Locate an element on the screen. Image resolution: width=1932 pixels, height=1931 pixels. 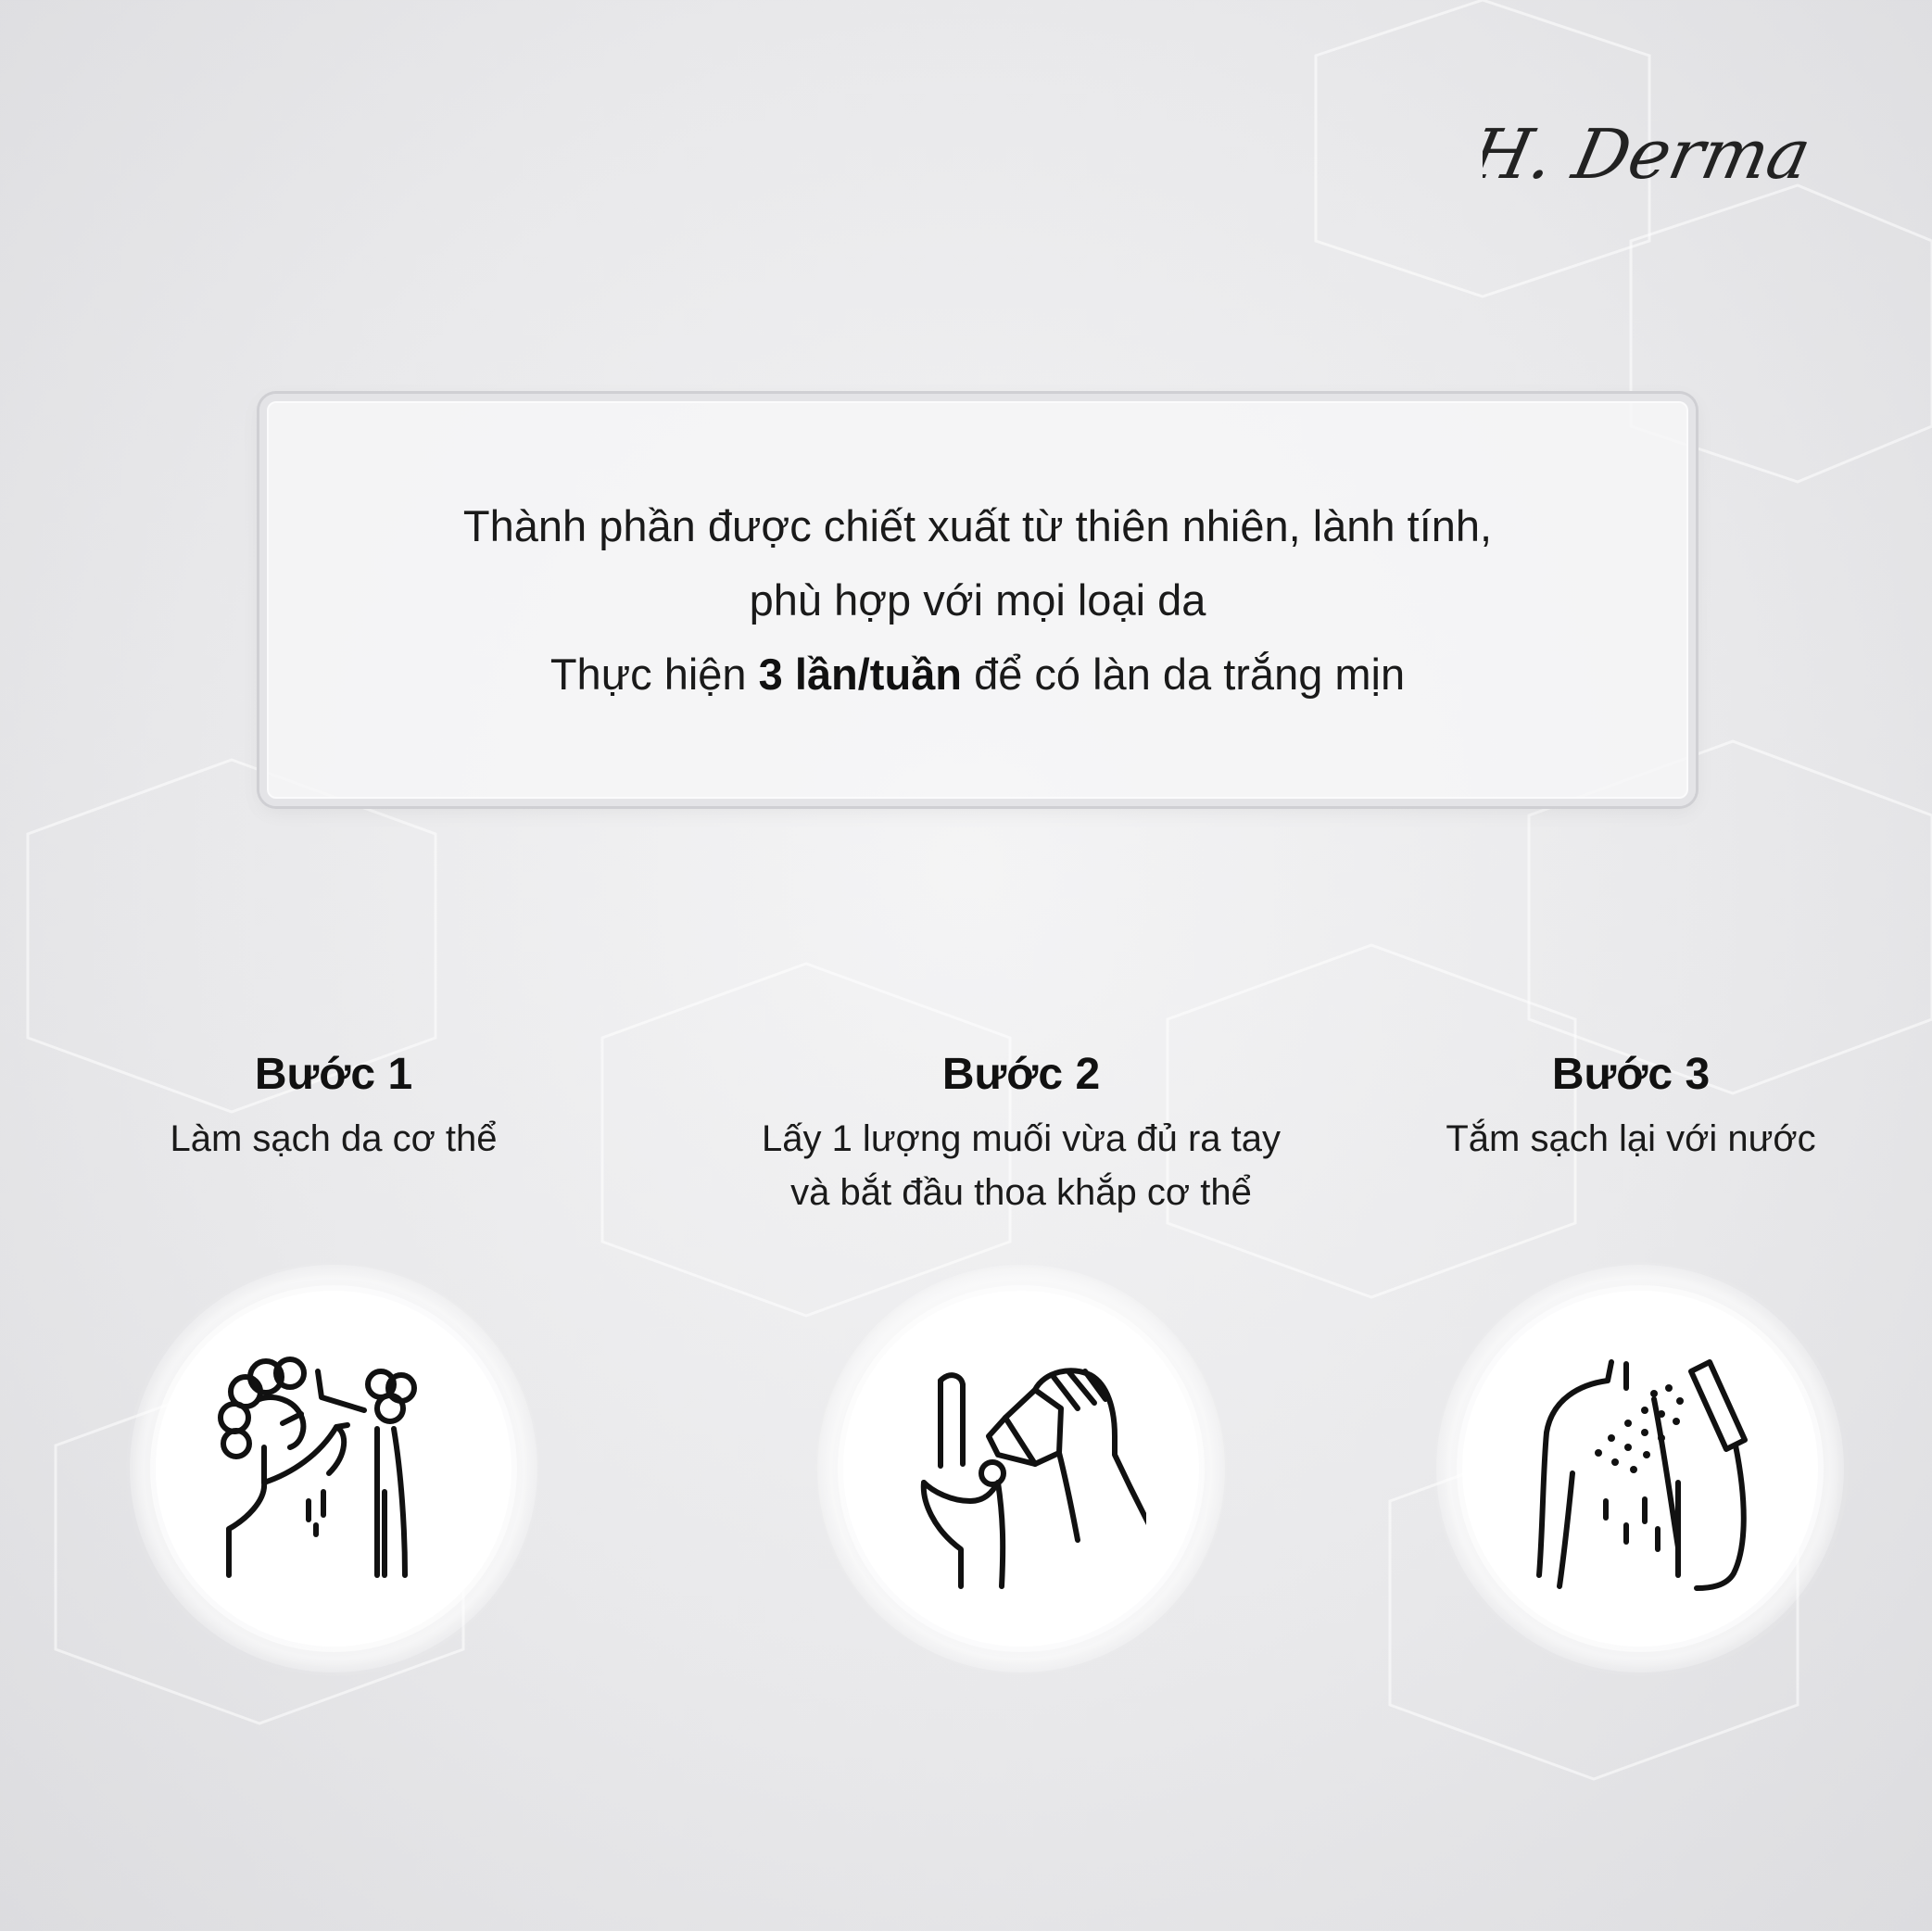
brand-logo: H. Derma is located at coordinates (1650, 155).